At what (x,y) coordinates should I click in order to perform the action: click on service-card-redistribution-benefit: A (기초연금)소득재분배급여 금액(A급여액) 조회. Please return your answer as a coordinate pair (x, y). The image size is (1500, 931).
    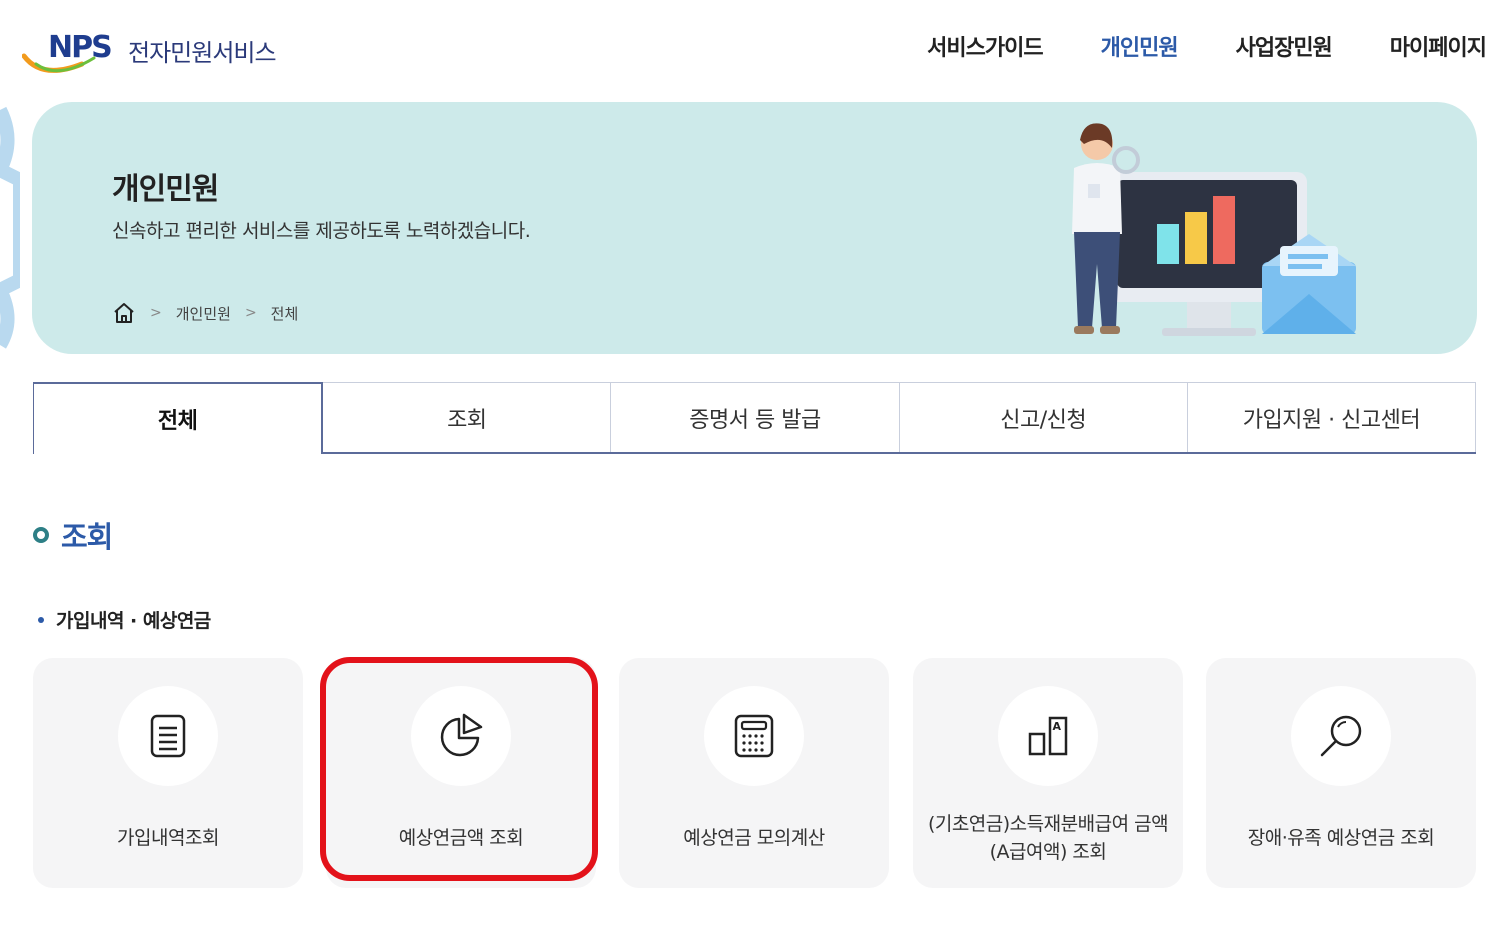
    Looking at the image, I should click on (1048, 773).